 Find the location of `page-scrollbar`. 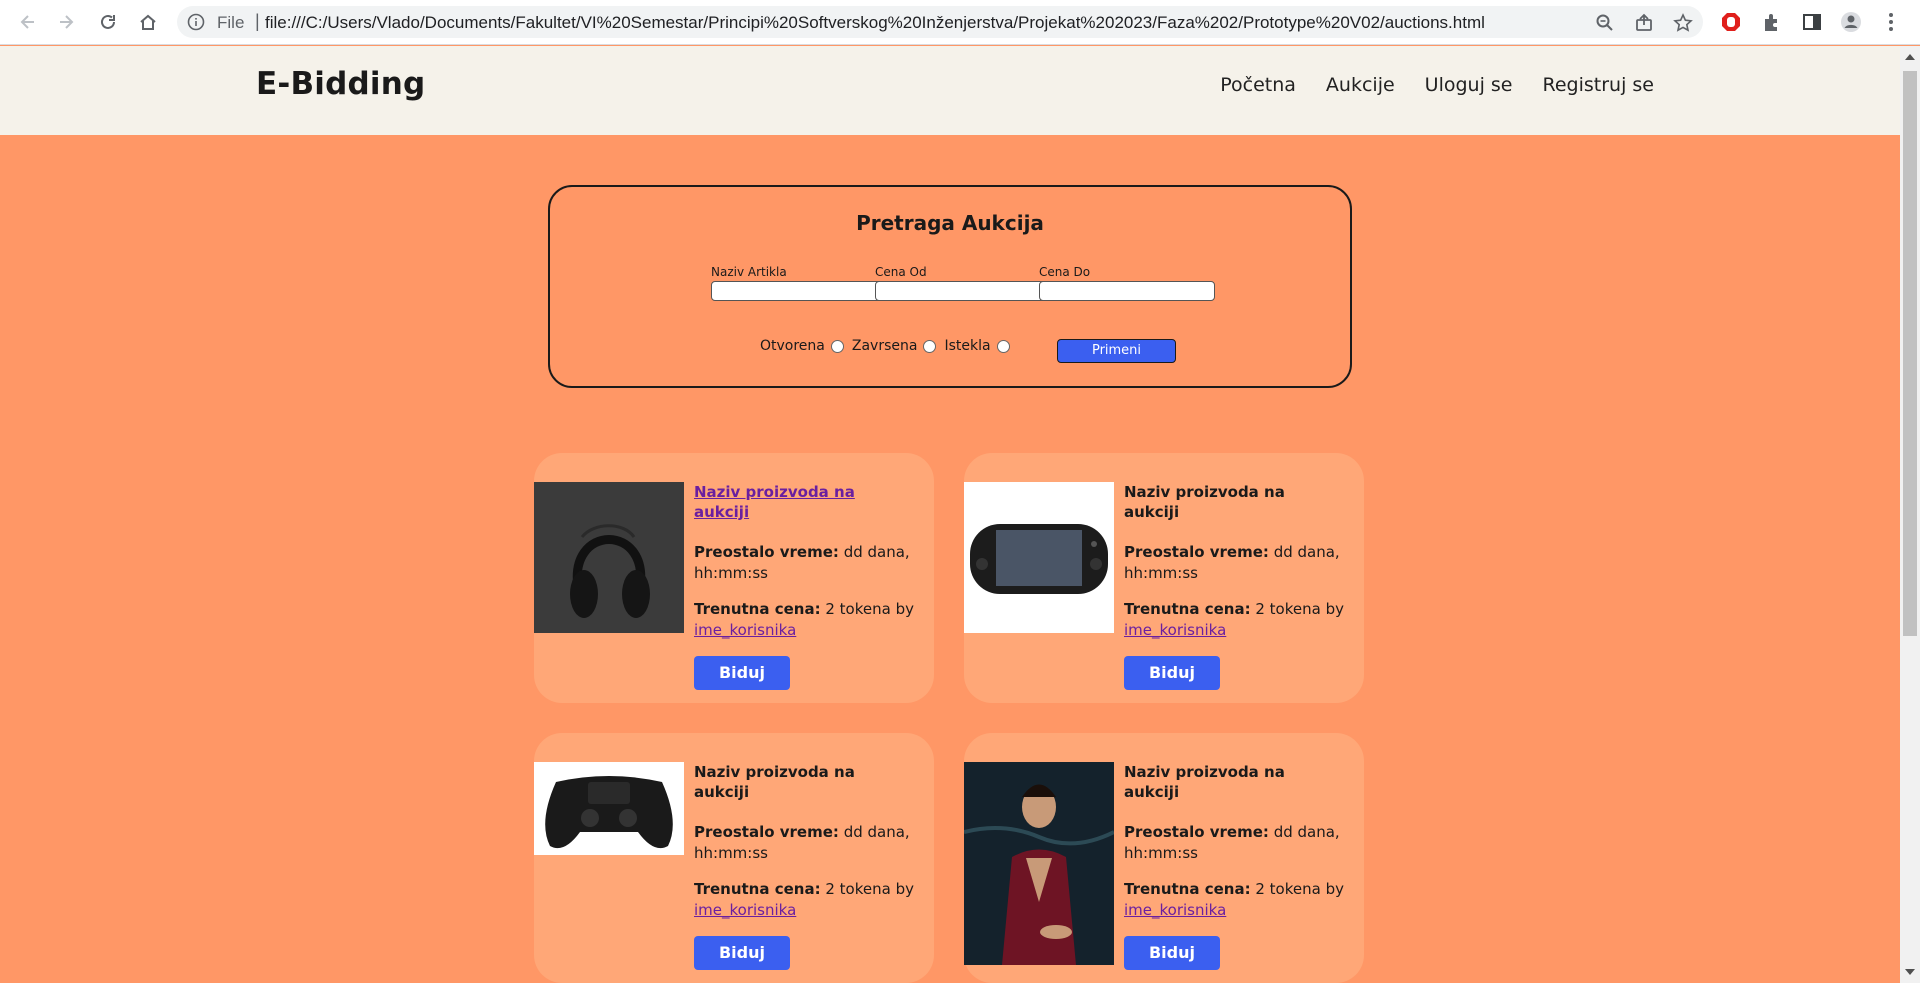

page-scrollbar is located at coordinates (1910, 514).